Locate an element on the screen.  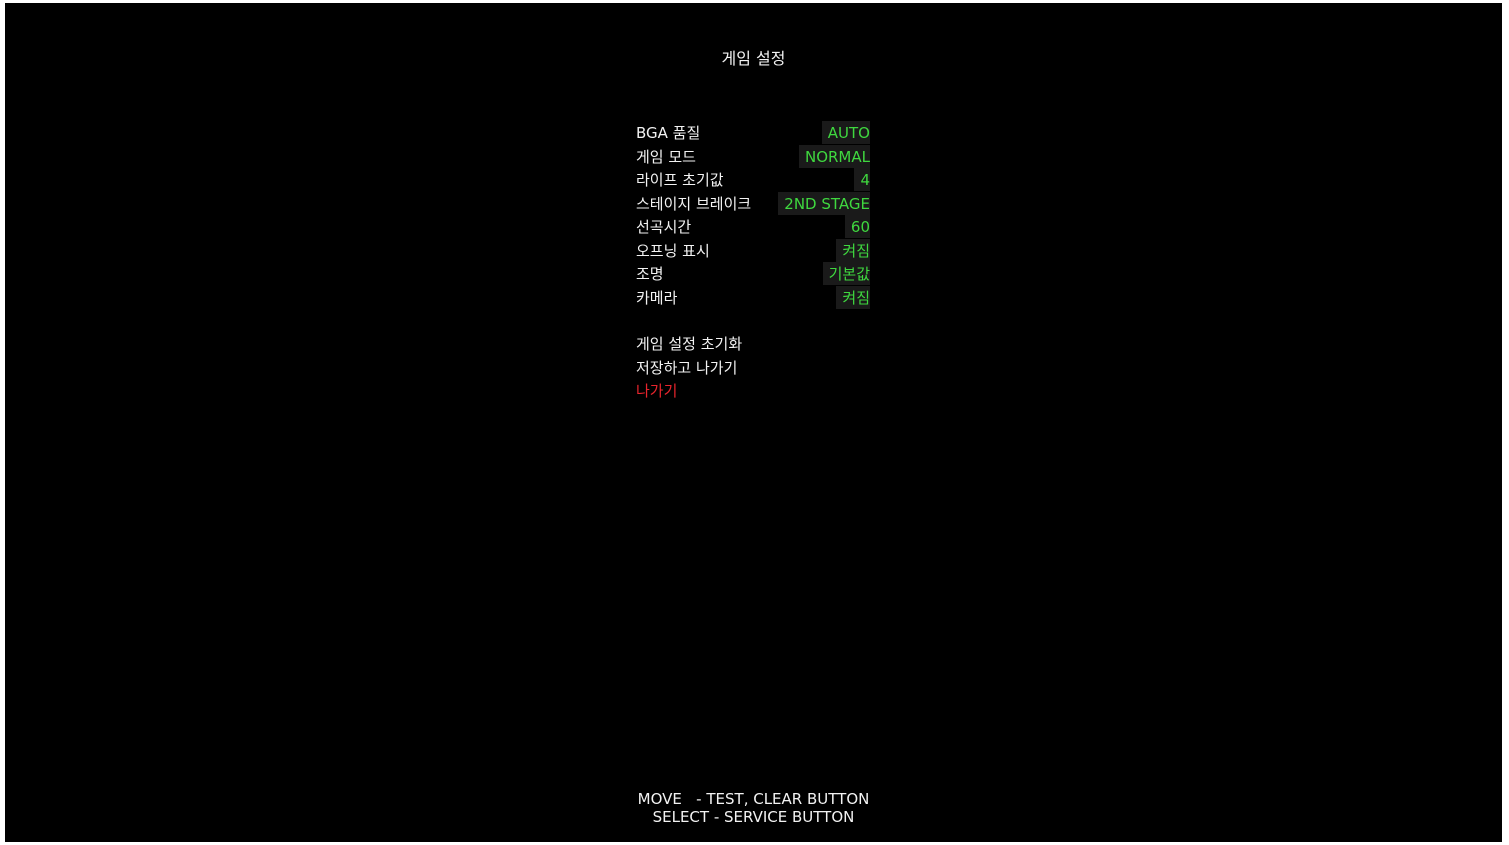
setting-label: 조명 is located at coordinates (650, 274).